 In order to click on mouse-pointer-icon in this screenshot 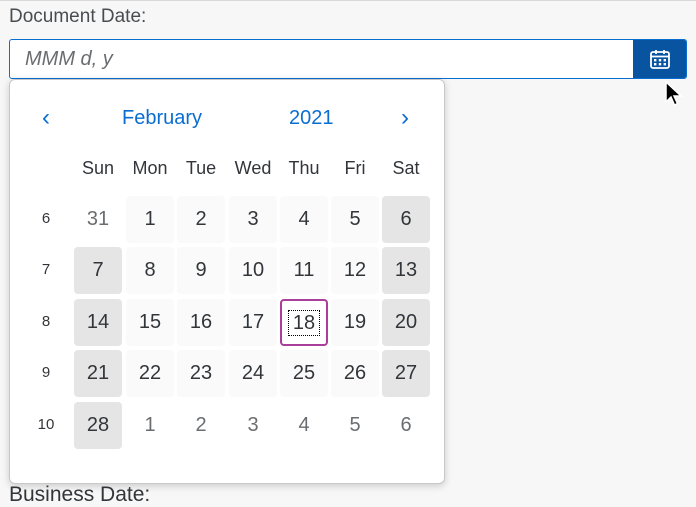, I will do `click(674, 93)`.